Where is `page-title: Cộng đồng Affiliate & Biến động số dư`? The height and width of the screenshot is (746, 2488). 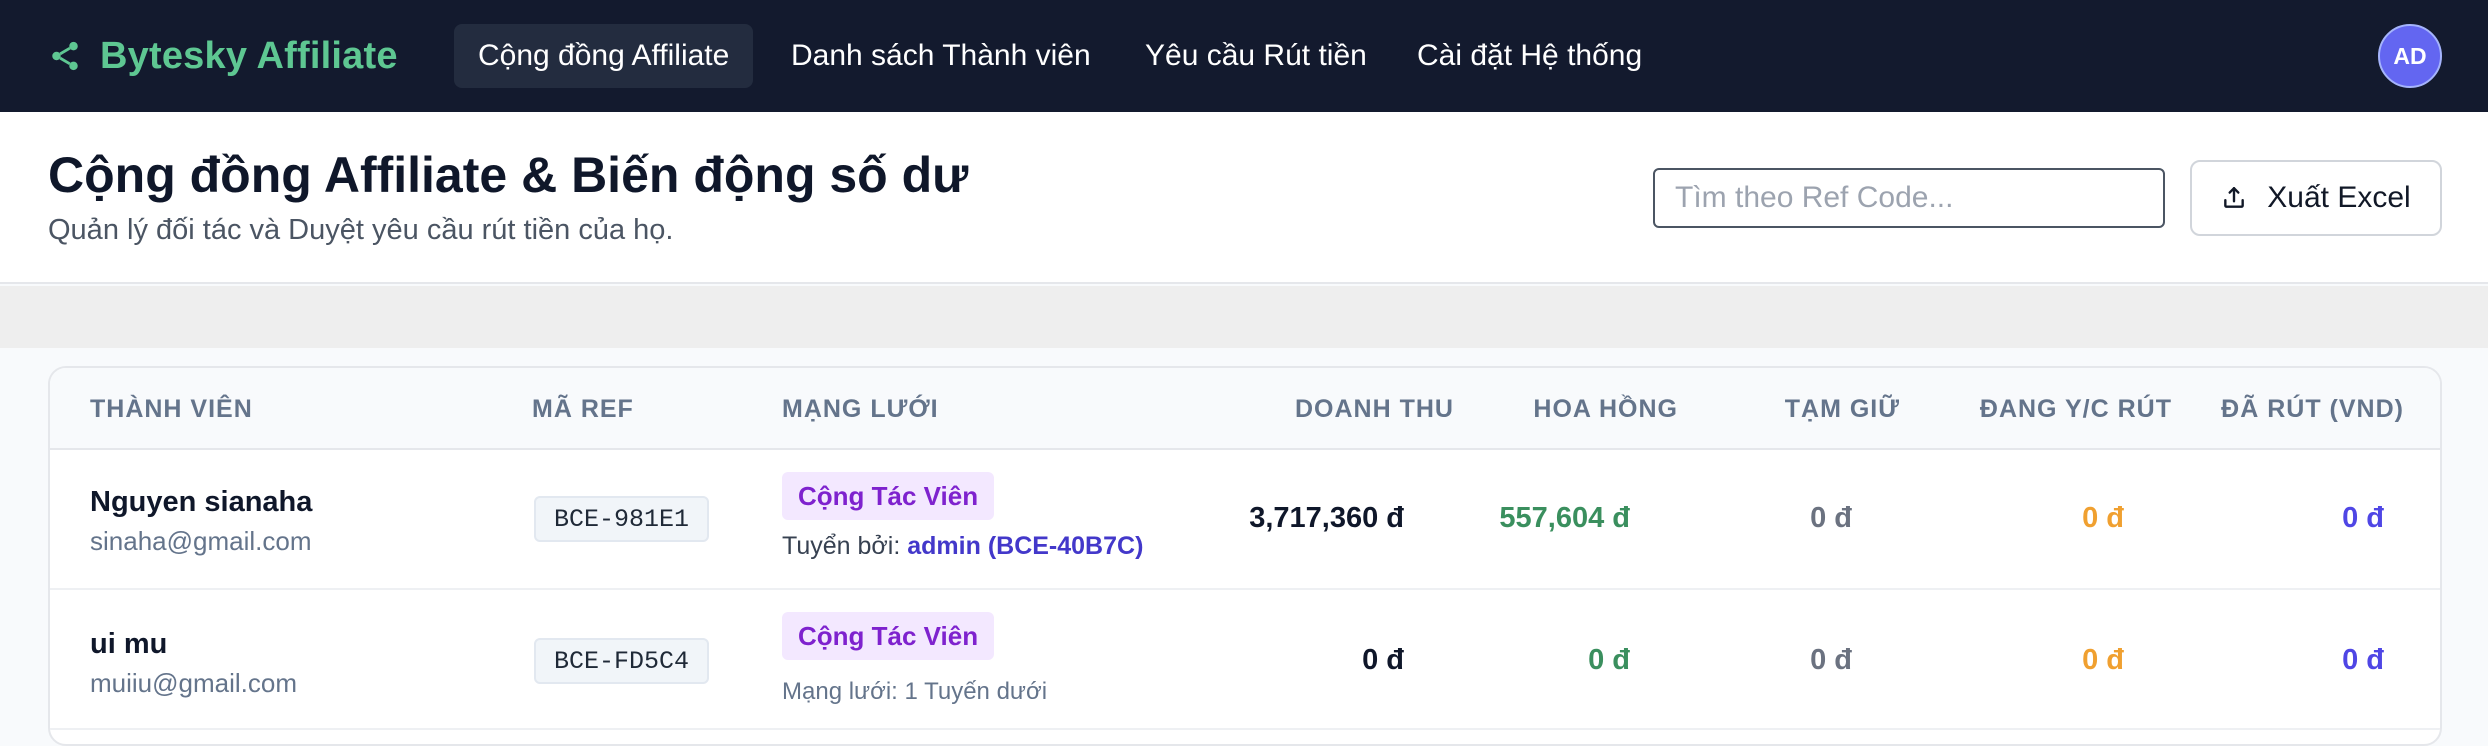 page-title: Cộng đồng Affiliate & Biến động số dư is located at coordinates (508, 175).